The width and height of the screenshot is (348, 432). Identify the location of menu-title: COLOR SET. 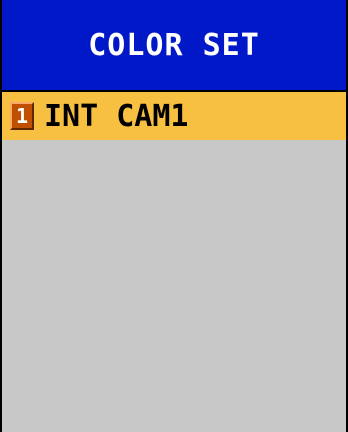
(174, 45).